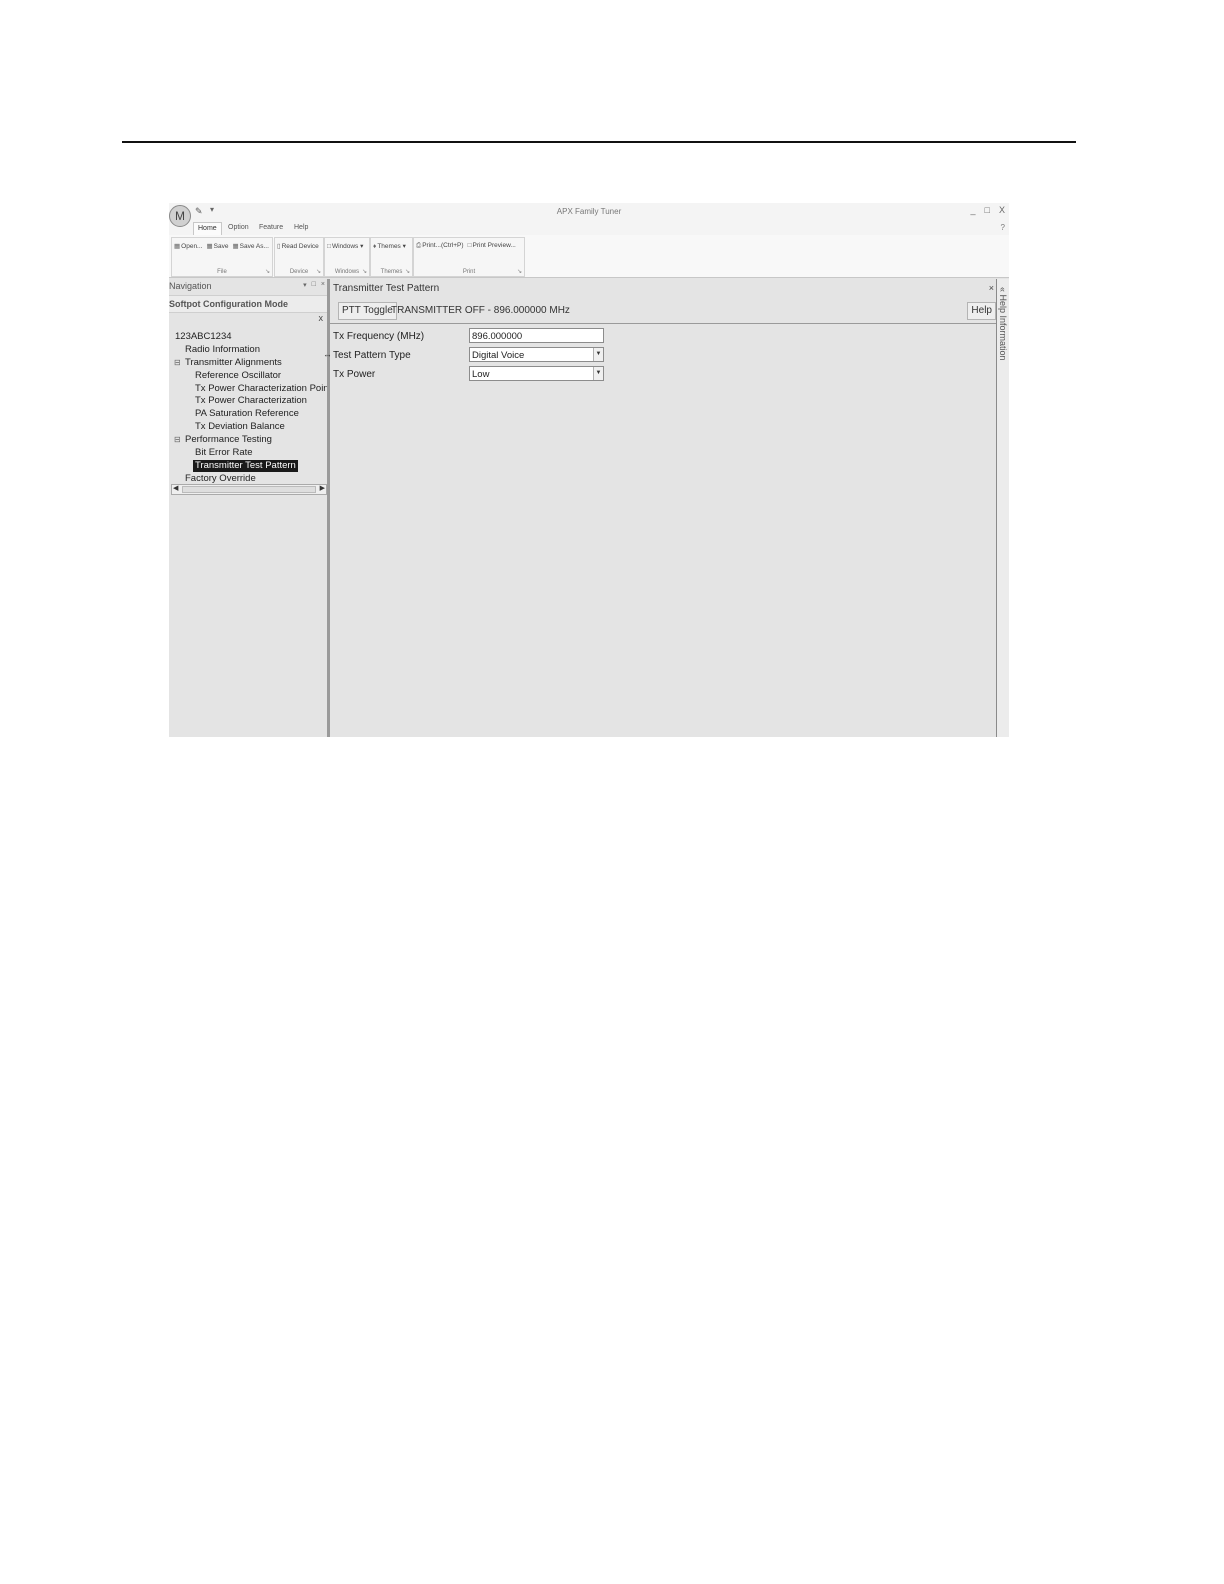  I want to click on document-title: Transmitter Test Pattern, so click(386, 288).